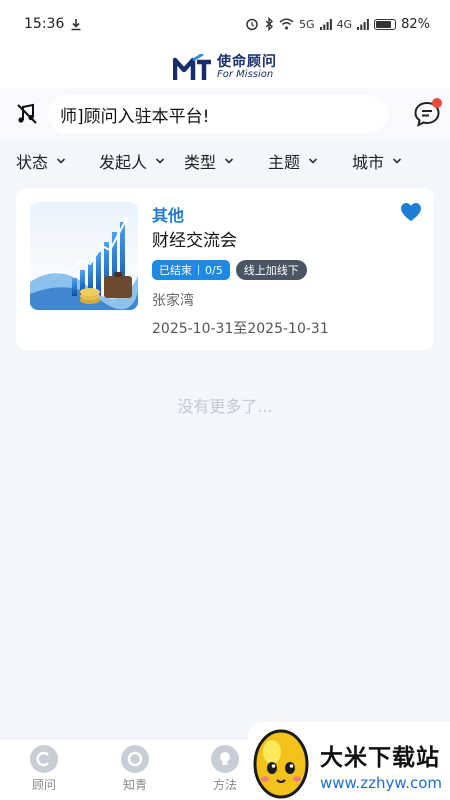 This screenshot has width=450, height=800. I want to click on battery-icon, so click(385, 24).